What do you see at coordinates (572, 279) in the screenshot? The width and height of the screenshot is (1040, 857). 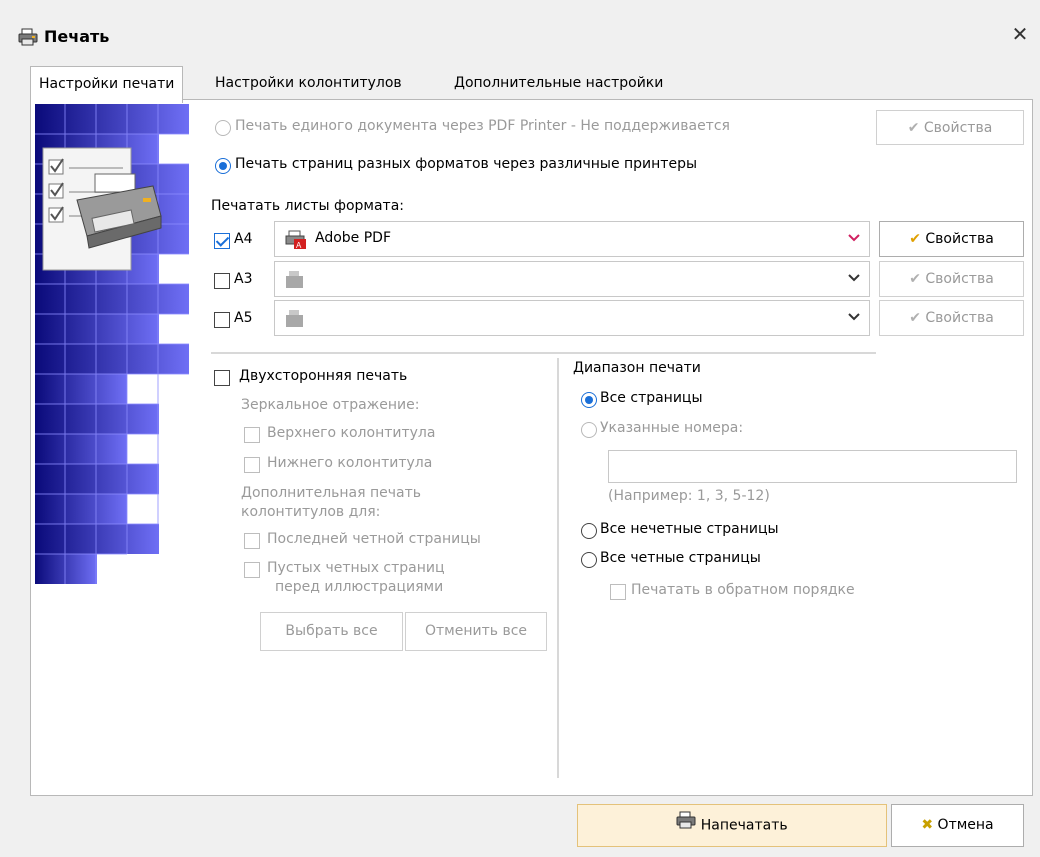 I see `printer-a3-select` at bounding box center [572, 279].